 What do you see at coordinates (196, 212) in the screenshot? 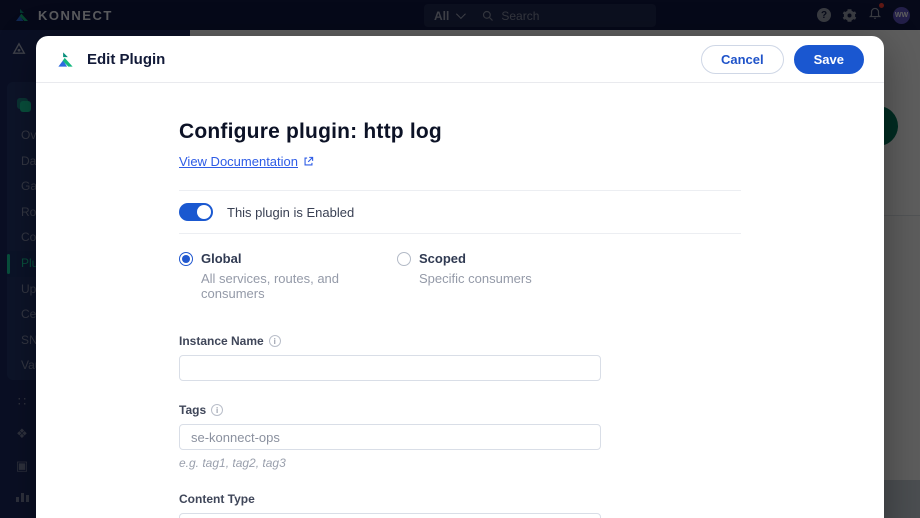
I see `plugin-enabled-toggle` at bounding box center [196, 212].